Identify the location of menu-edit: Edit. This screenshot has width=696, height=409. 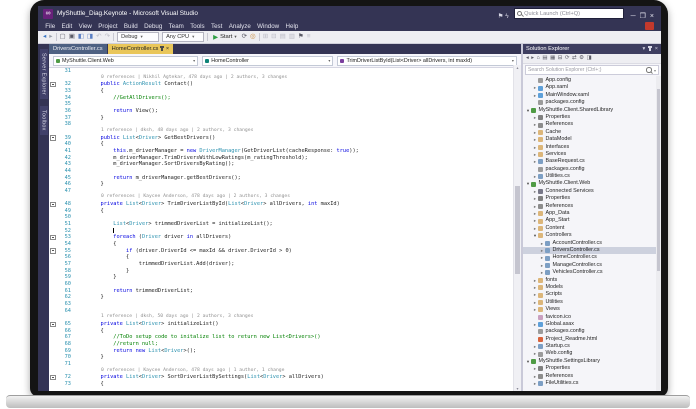
(66, 26).